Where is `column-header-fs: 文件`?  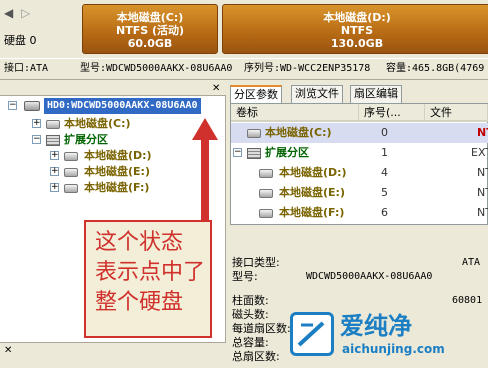
column-header-fs: 文件 is located at coordinates (456, 113).